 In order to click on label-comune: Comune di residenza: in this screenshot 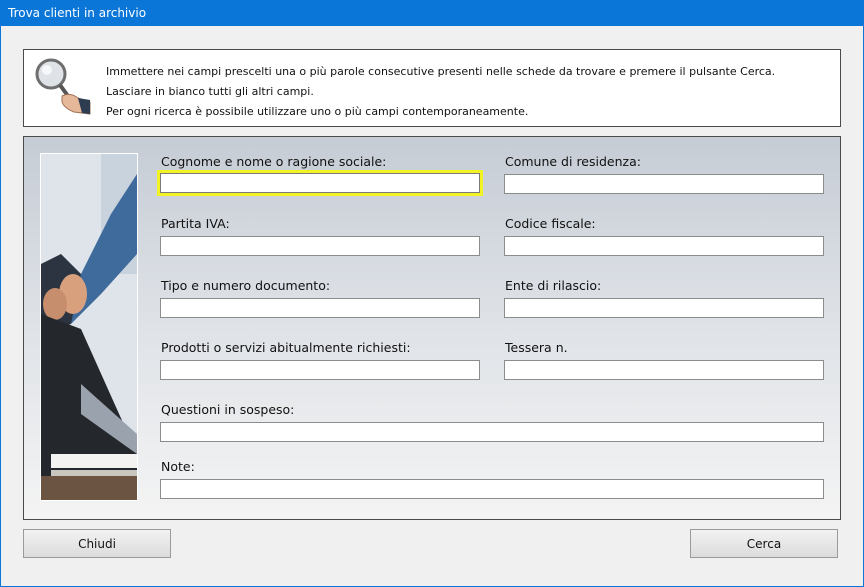, I will do `click(573, 161)`.